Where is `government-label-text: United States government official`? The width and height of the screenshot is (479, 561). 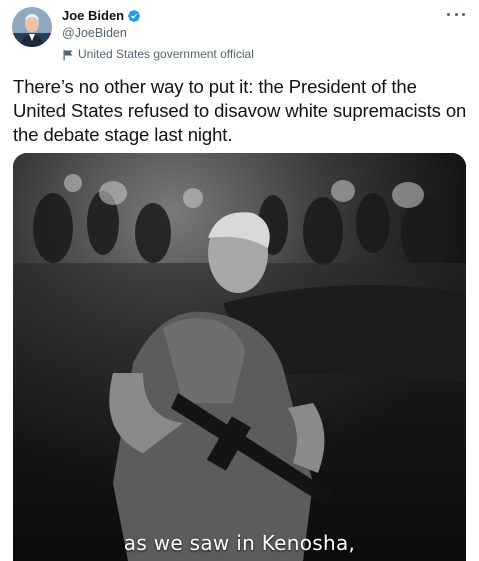 government-label-text: United States government official is located at coordinates (166, 54).